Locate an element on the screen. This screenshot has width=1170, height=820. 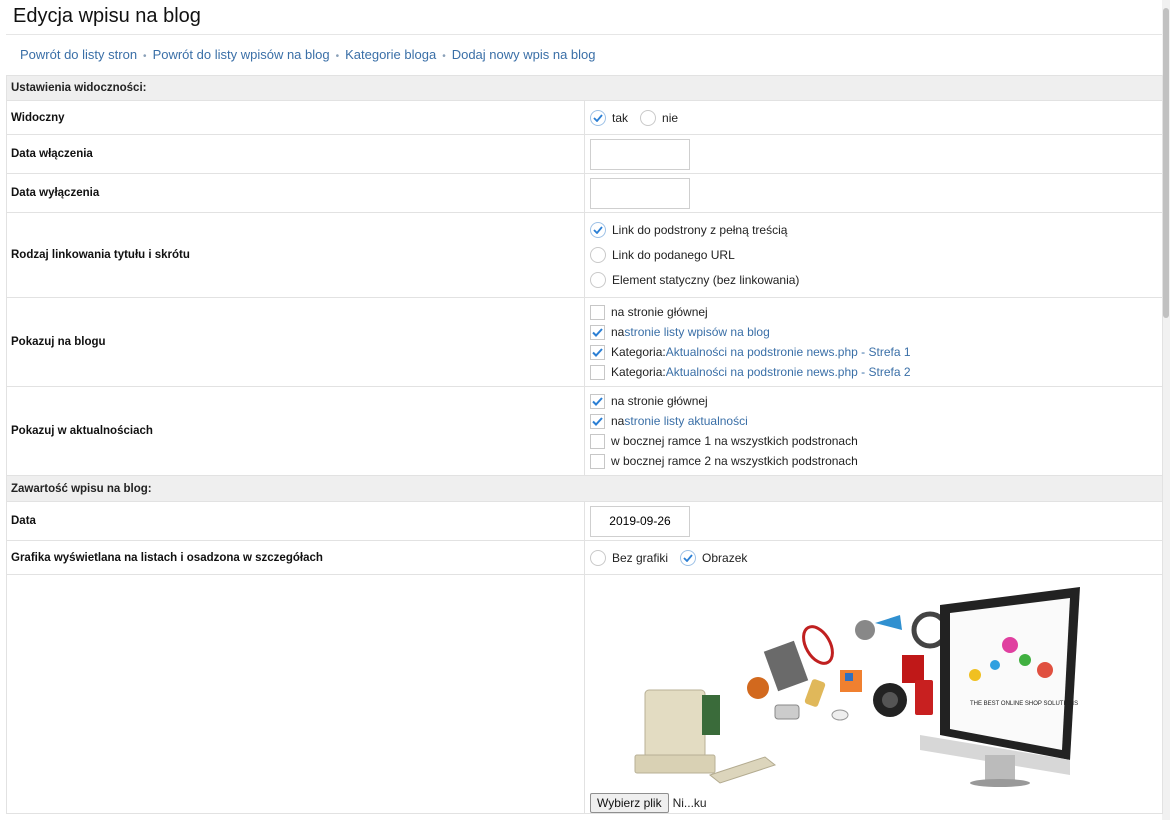
blog-categories-link: Kategorie bloga is located at coordinates (390, 54).